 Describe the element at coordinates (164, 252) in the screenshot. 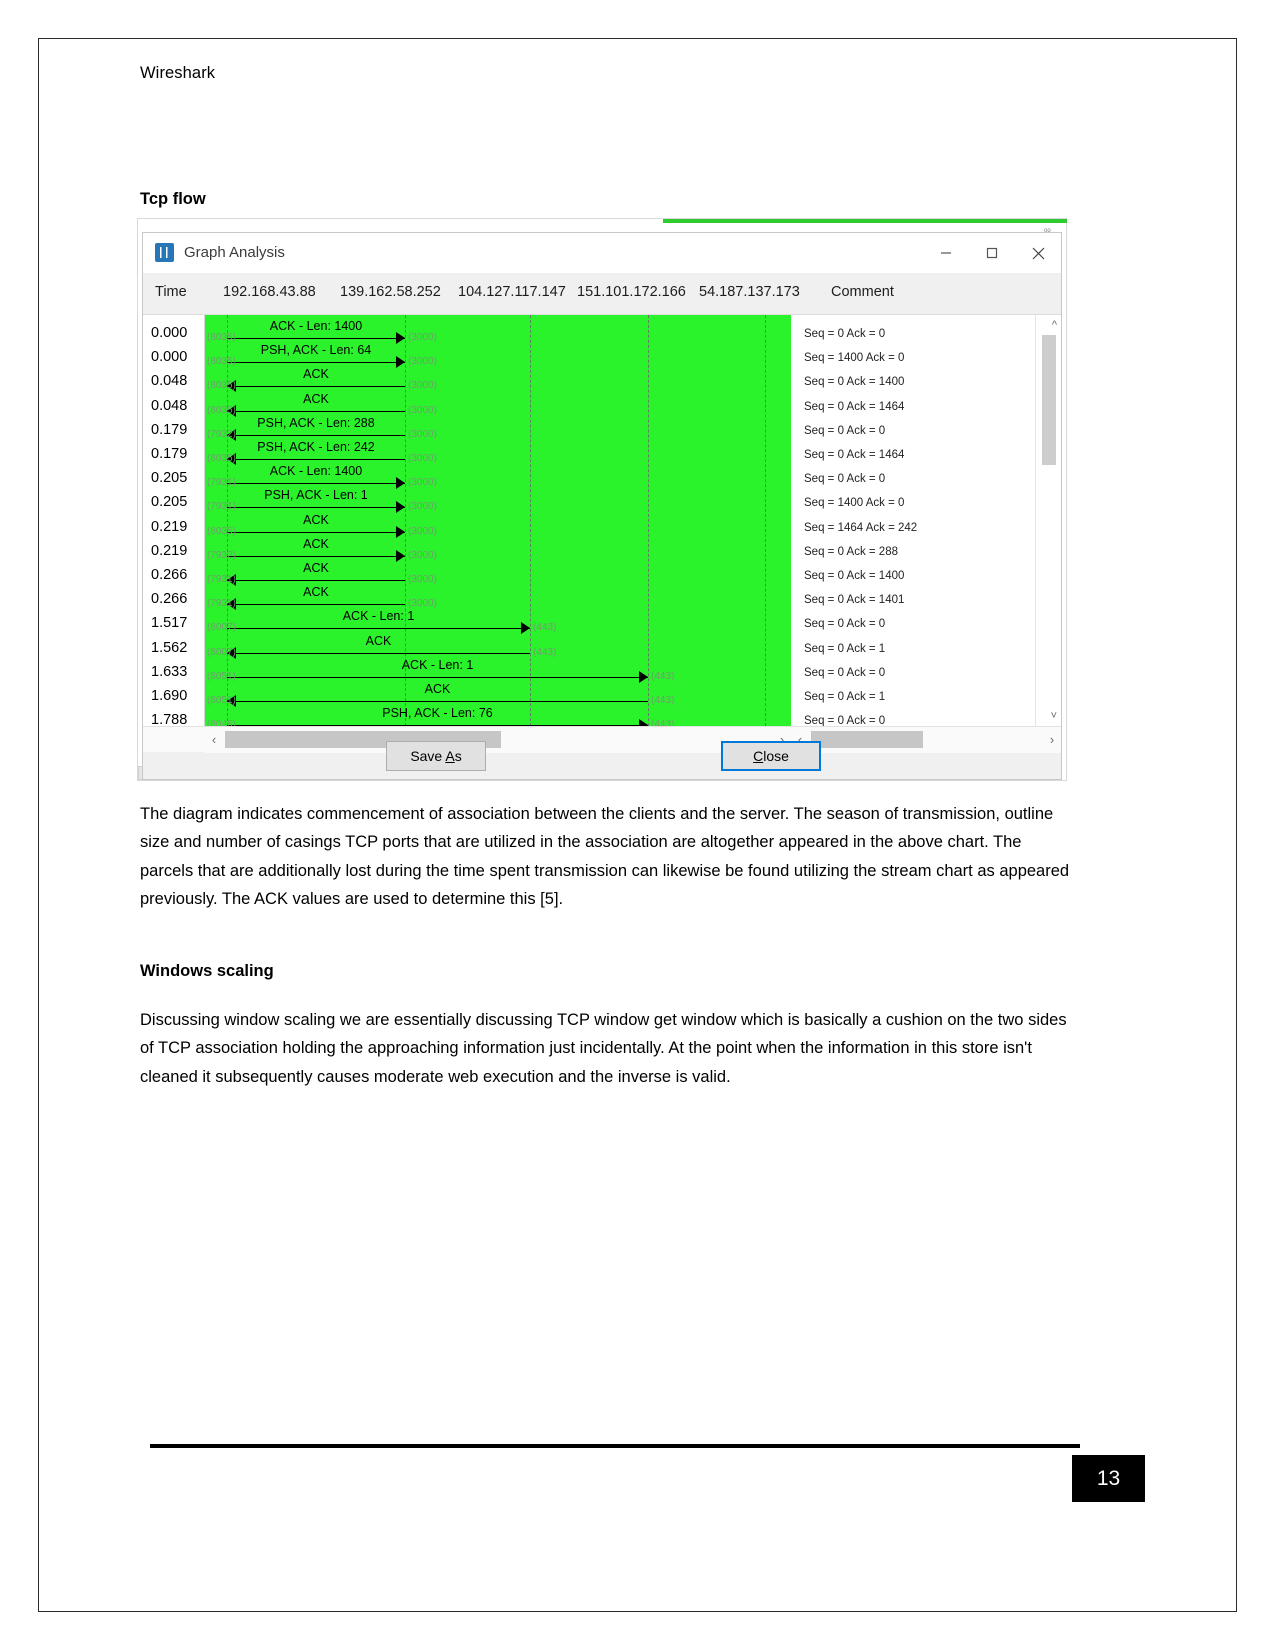

I see `wireshark-app-icon` at that location.